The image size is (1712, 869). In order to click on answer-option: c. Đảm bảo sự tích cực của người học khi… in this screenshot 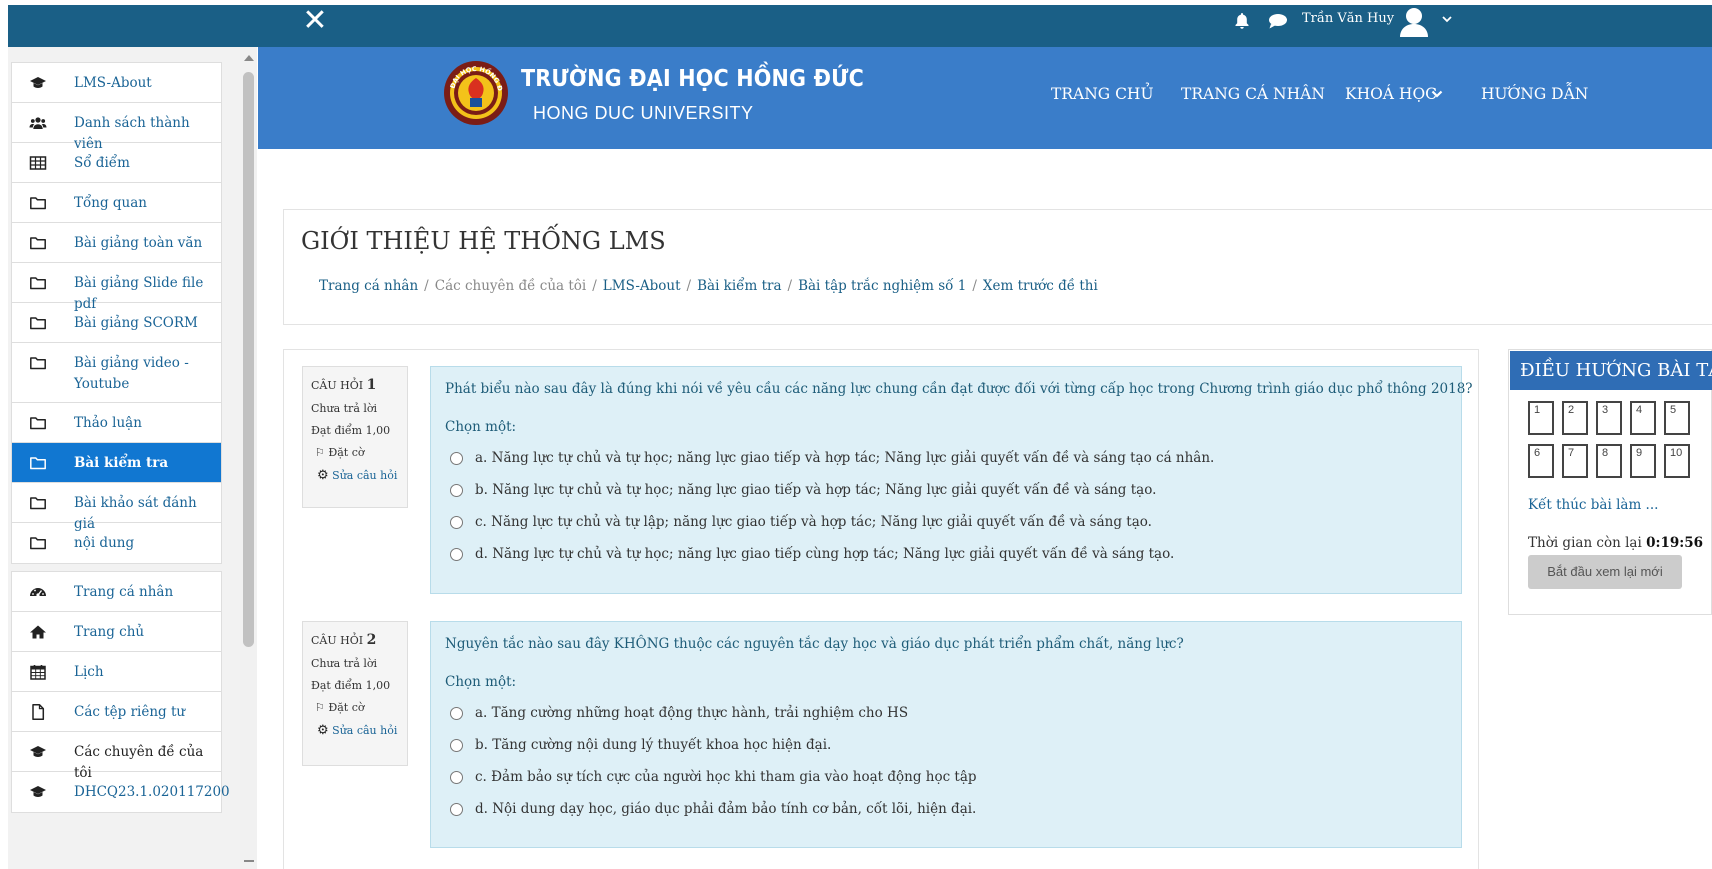, I will do `click(946, 777)`.